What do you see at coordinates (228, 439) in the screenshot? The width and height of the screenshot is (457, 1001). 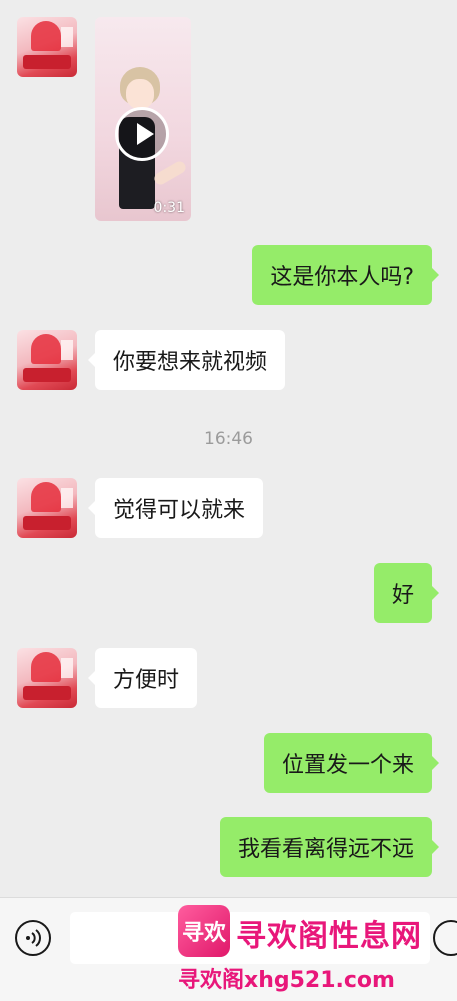 I see `message-timestamp: 16:46` at bounding box center [228, 439].